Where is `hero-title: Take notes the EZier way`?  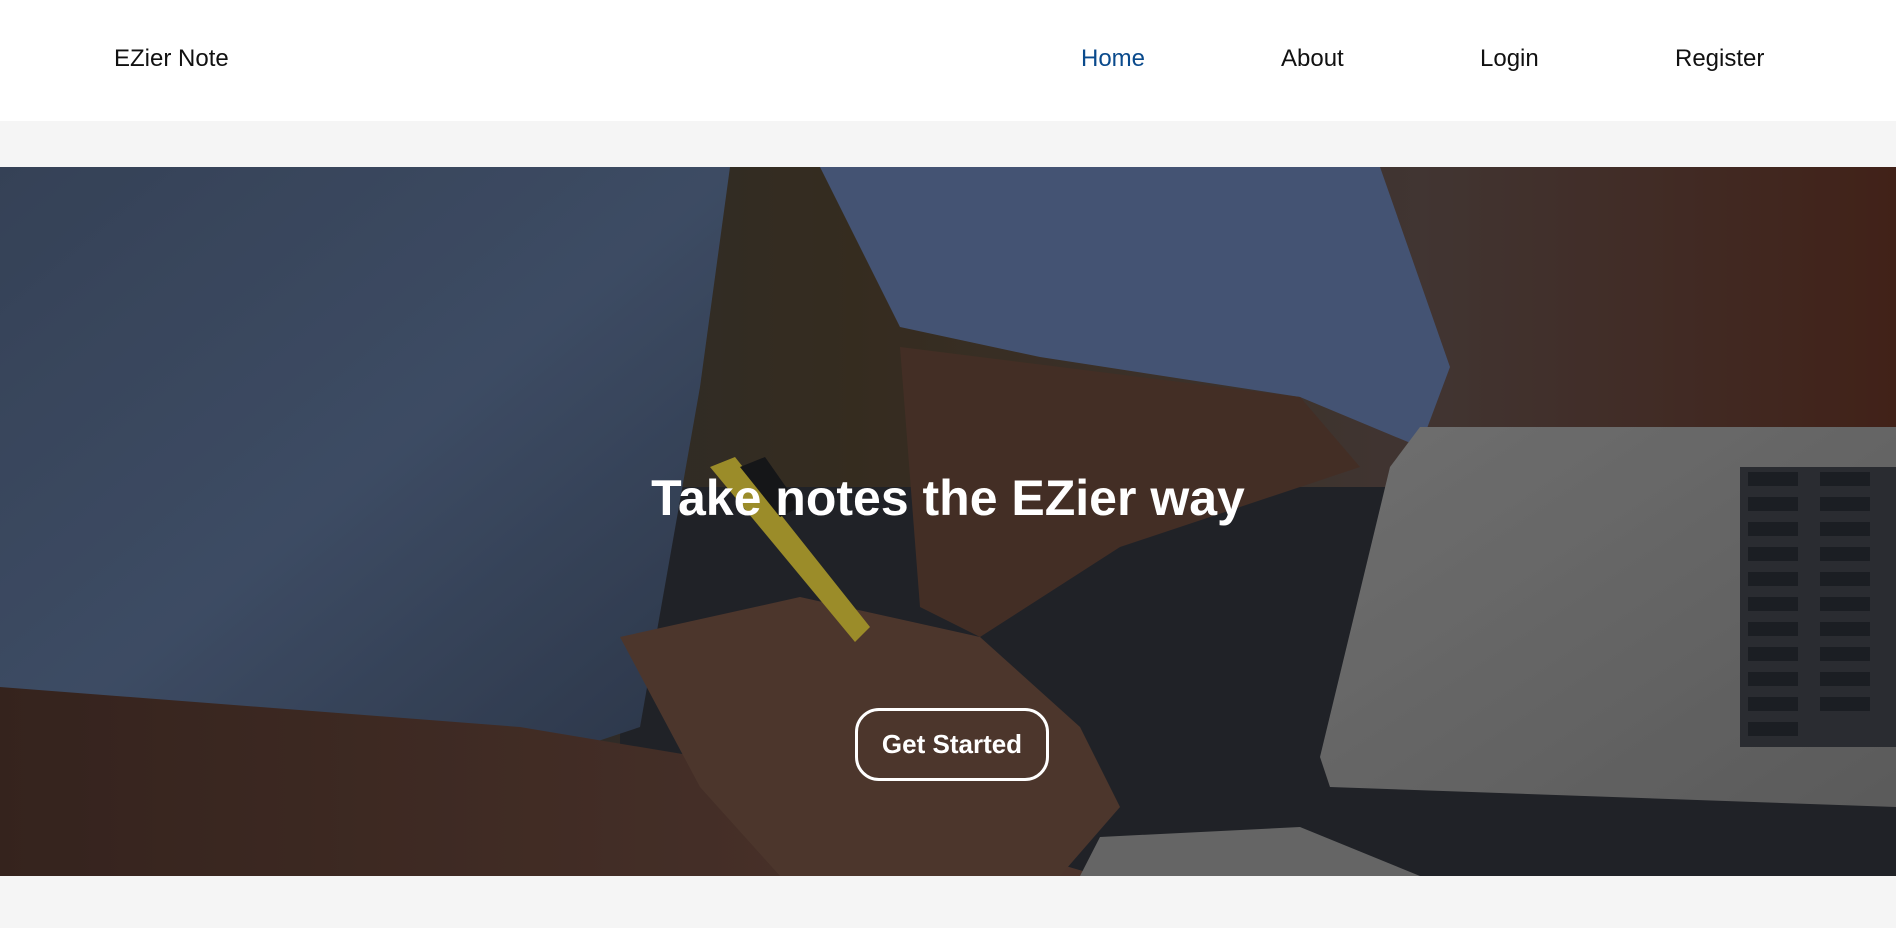
hero-title: Take notes the EZier way is located at coordinates (948, 498).